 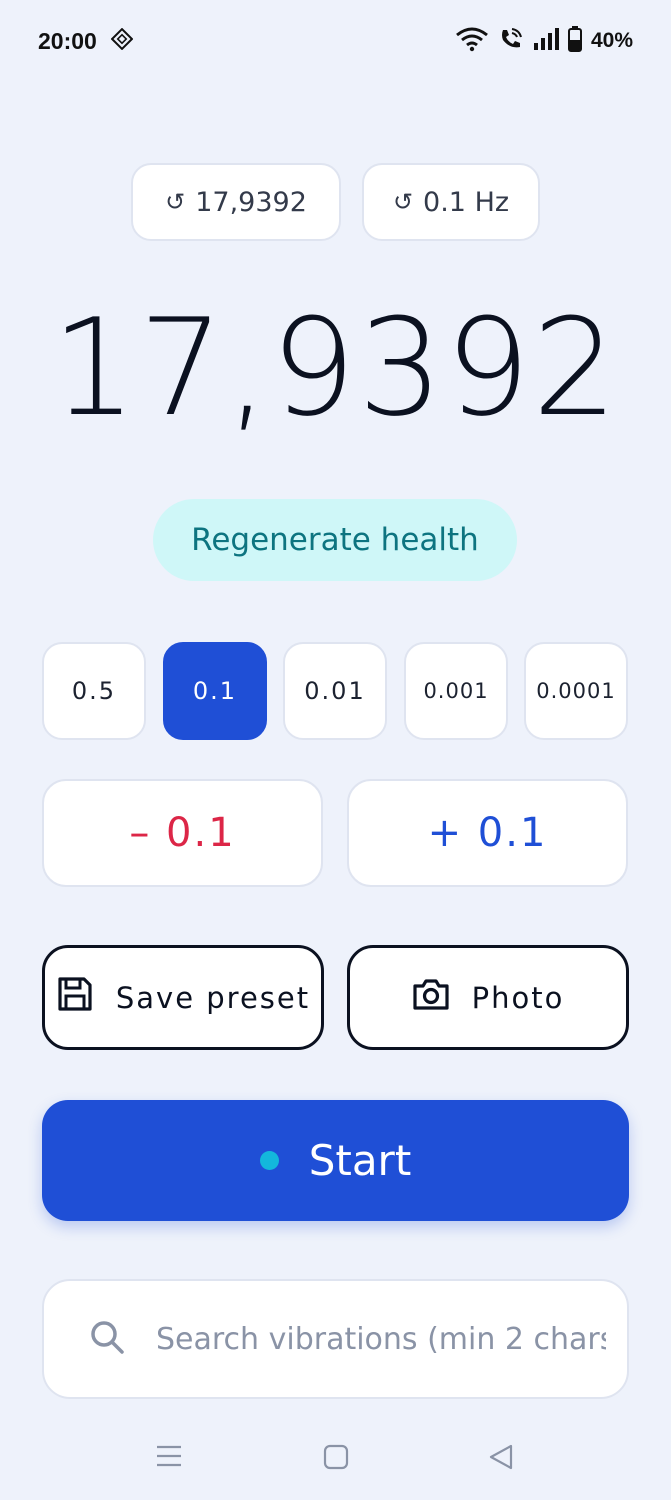 I want to click on system-navigation-bar, so click(x=335, y=1458).